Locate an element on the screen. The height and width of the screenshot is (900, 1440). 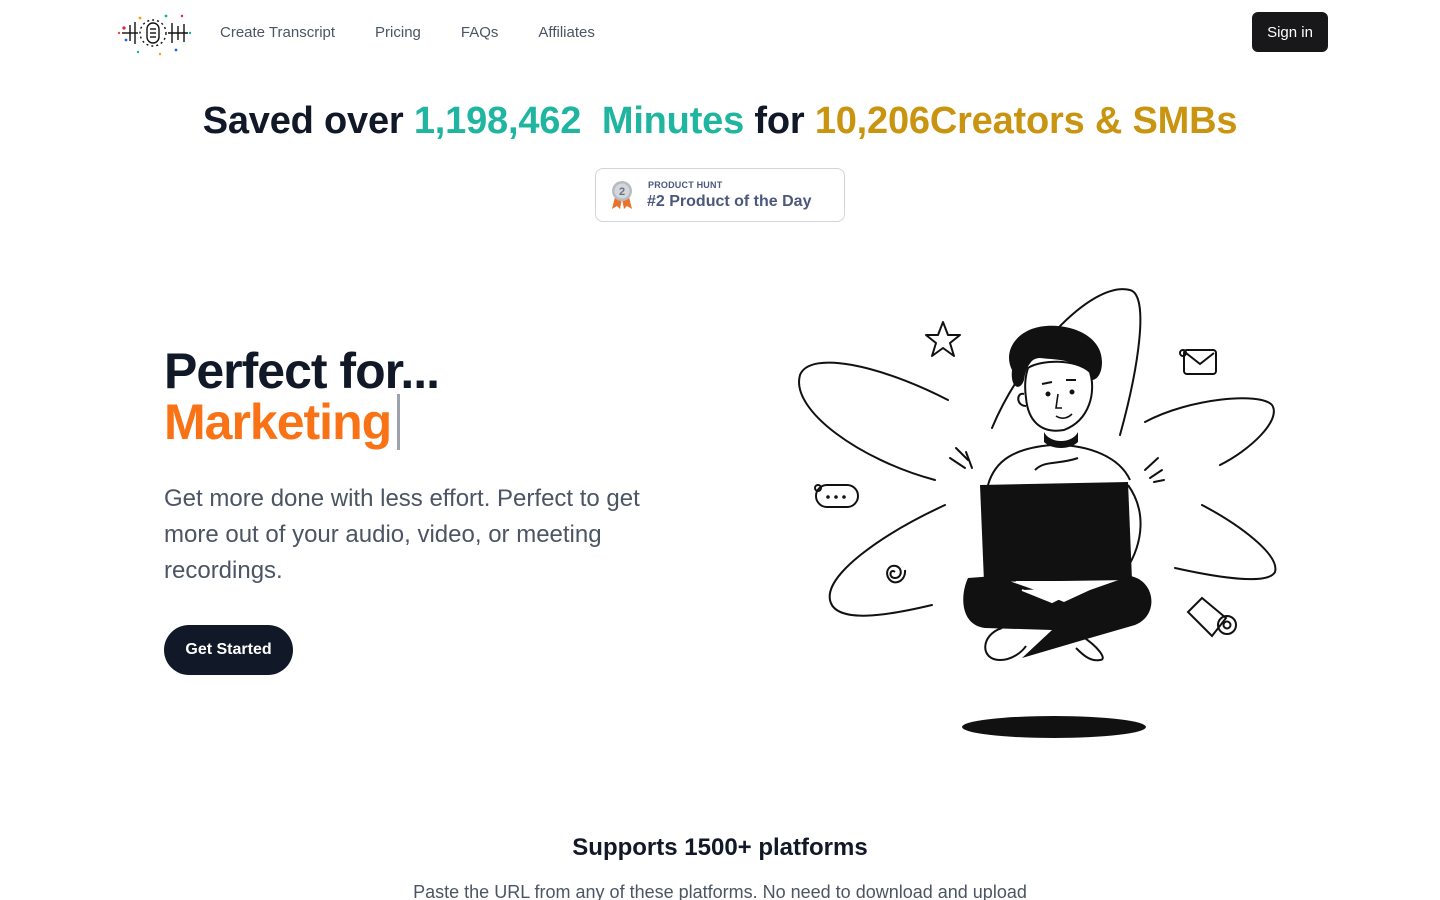
orbit-left-bottom is located at coordinates (887, 560).